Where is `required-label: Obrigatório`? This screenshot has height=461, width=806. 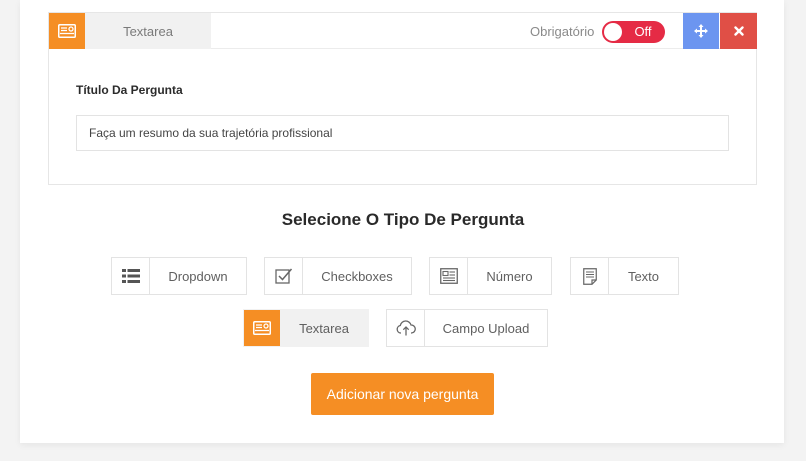 required-label: Obrigatório is located at coordinates (562, 31).